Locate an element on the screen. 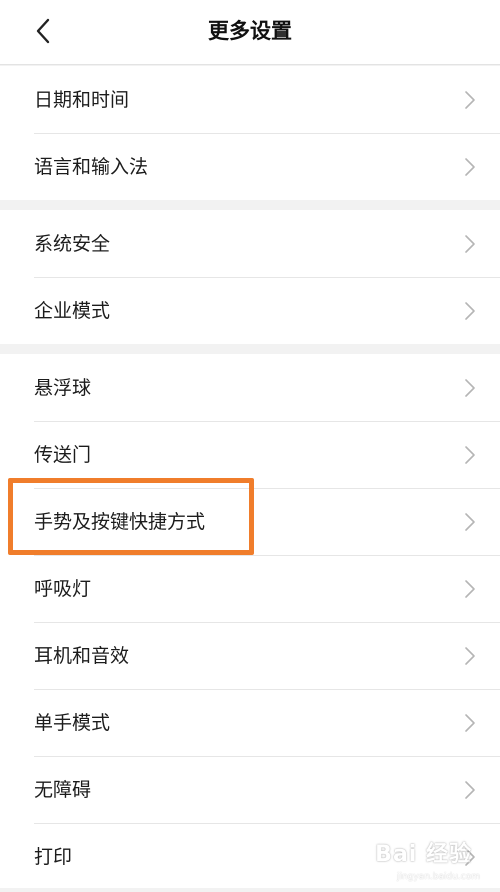 This screenshot has height=892, width=500. settings-item-date-time: 日期和时间 is located at coordinates (250, 99).